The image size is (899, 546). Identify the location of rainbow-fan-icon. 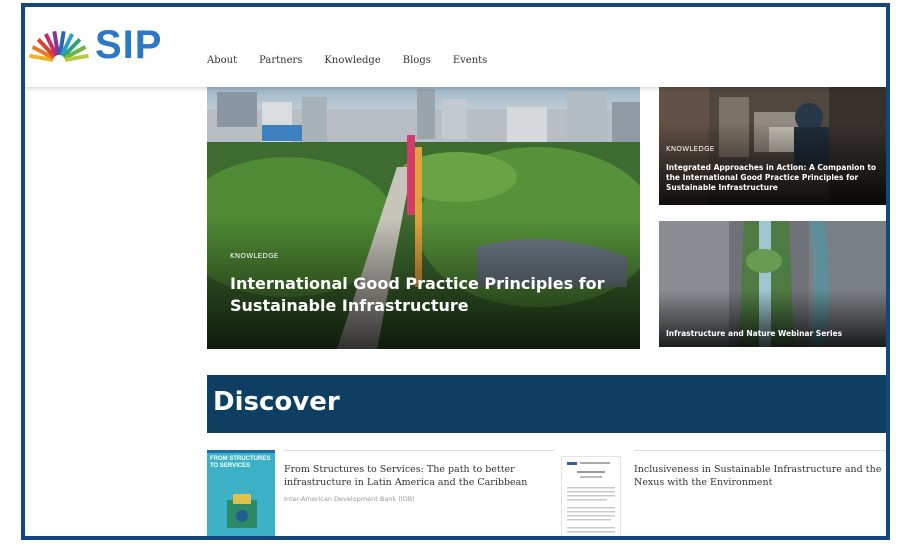
(59, 46).